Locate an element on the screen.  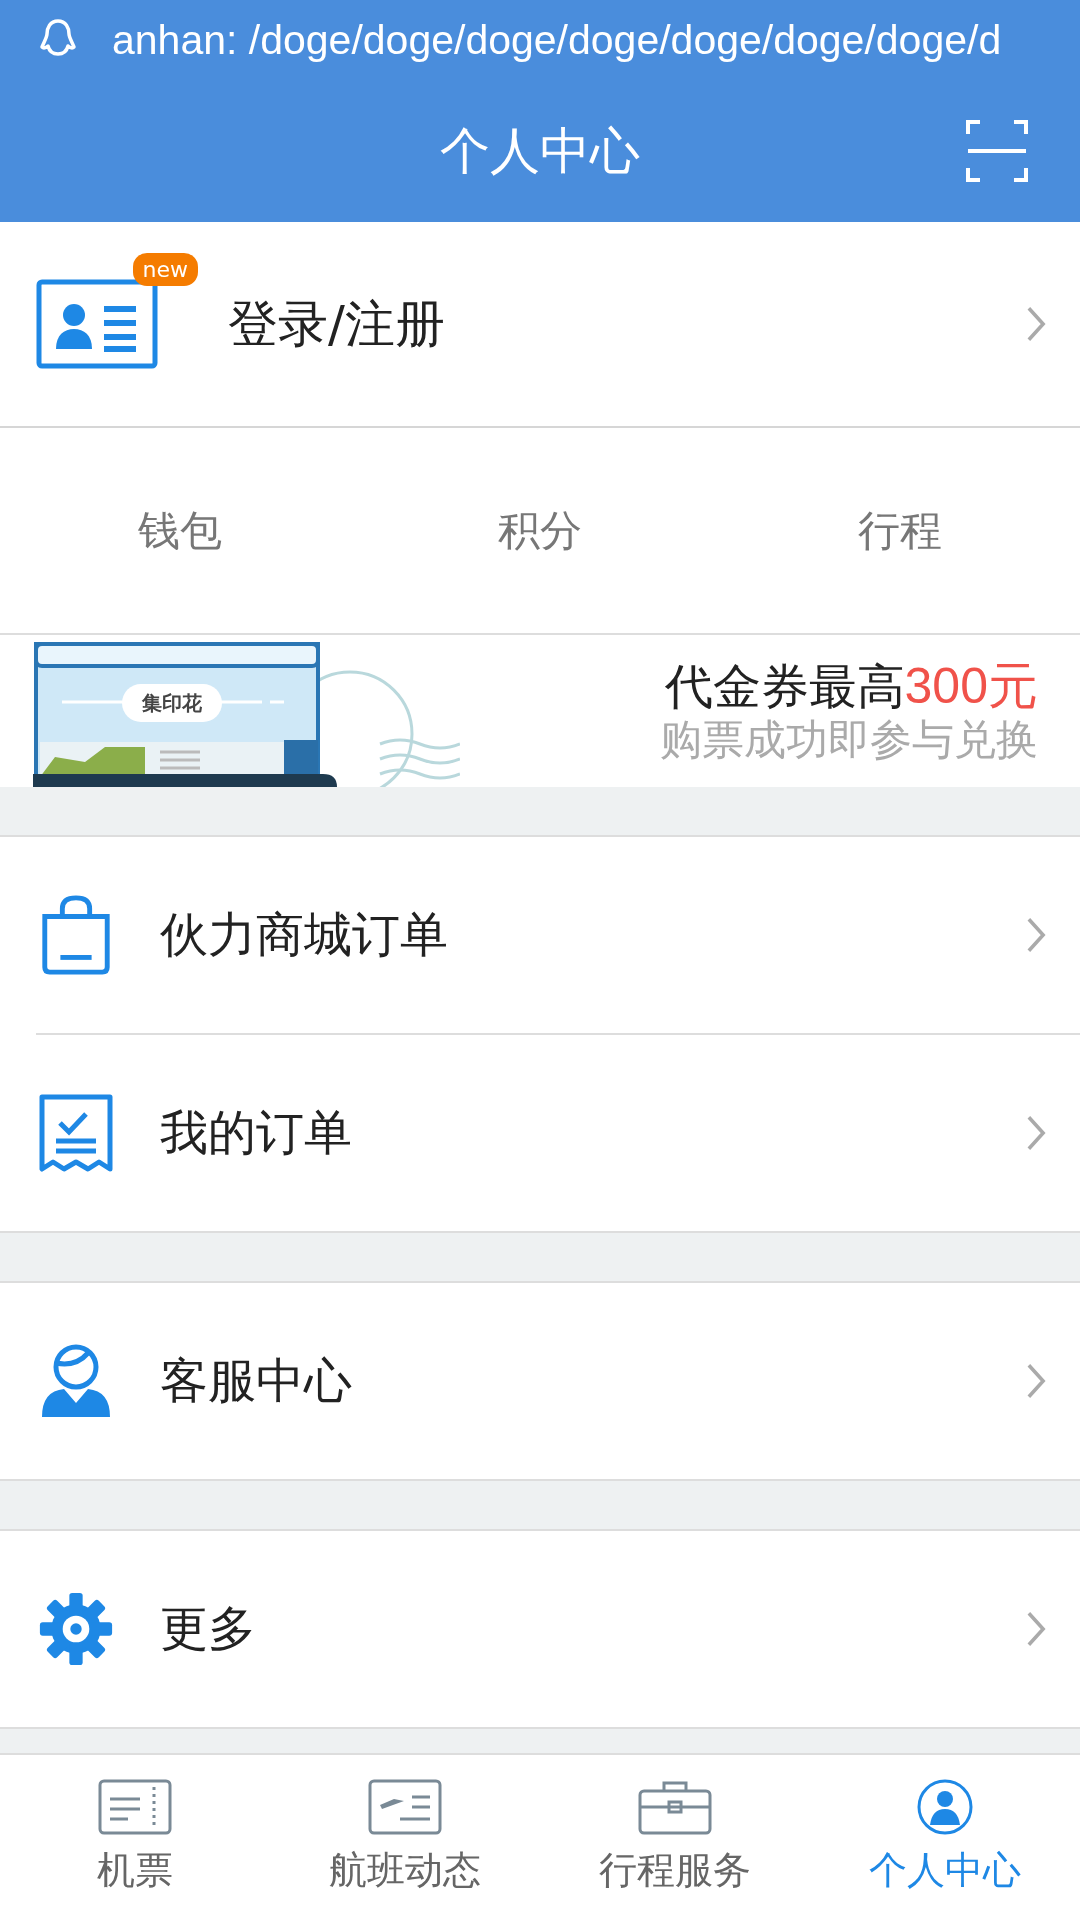
stat-item: 行程 is located at coordinates (900, 530).